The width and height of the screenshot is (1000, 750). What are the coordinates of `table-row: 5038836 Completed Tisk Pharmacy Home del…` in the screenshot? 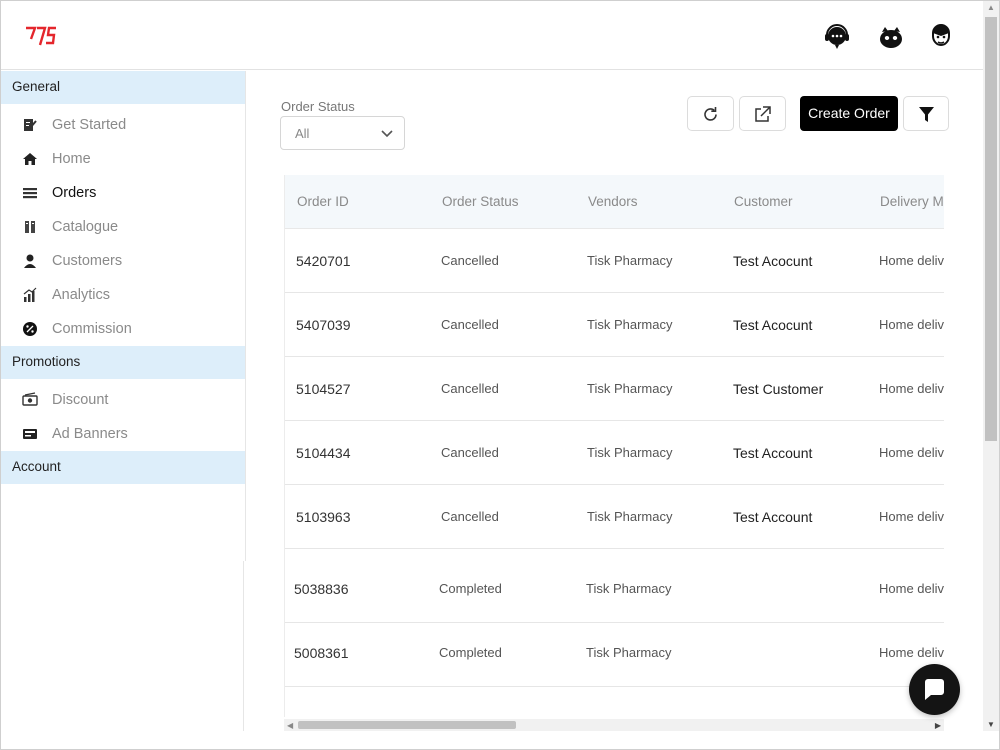 It's located at (614, 591).